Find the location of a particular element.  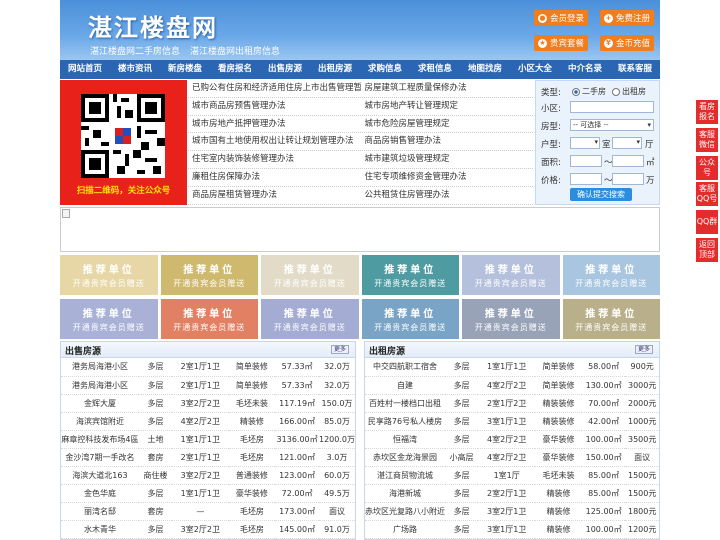

price-min-input is located at coordinates (586, 179).